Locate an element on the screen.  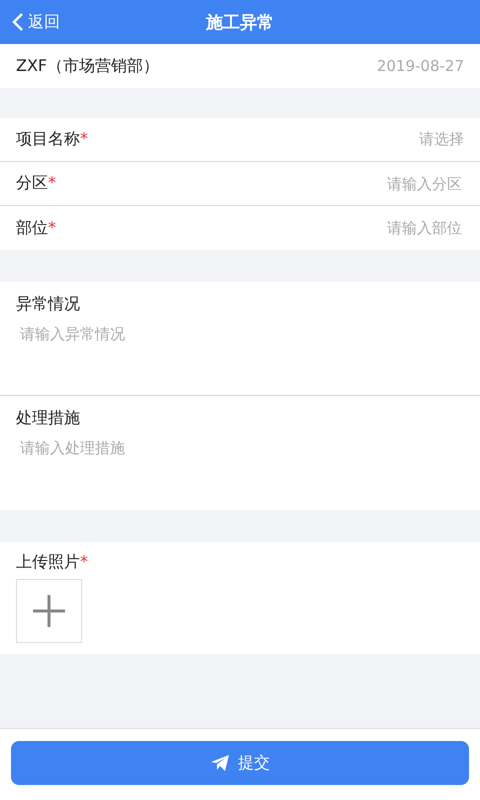
field-label: 分区* is located at coordinates (36, 183).